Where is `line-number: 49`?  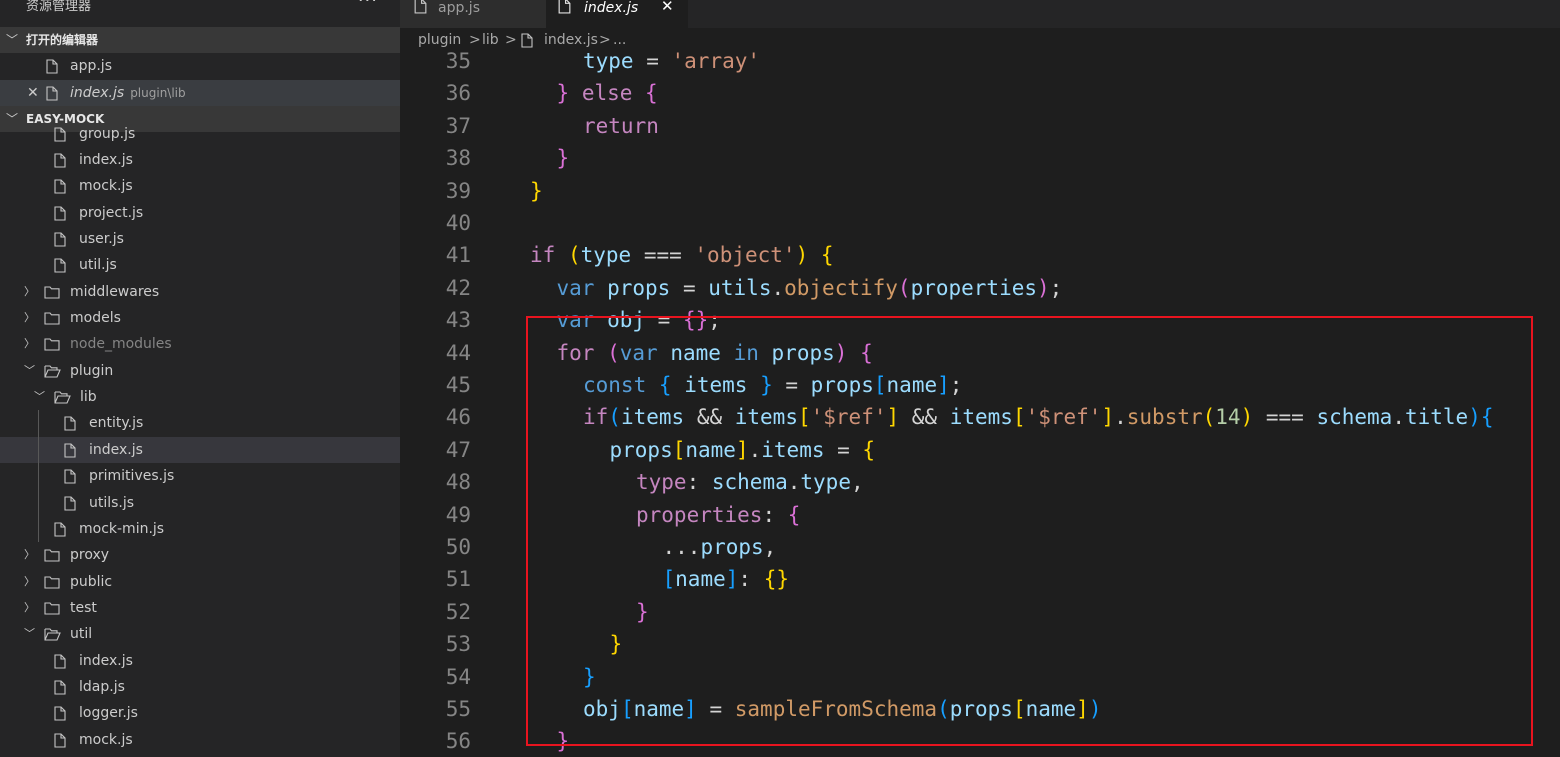
line-number: 49 is located at coordinates (458, 514).